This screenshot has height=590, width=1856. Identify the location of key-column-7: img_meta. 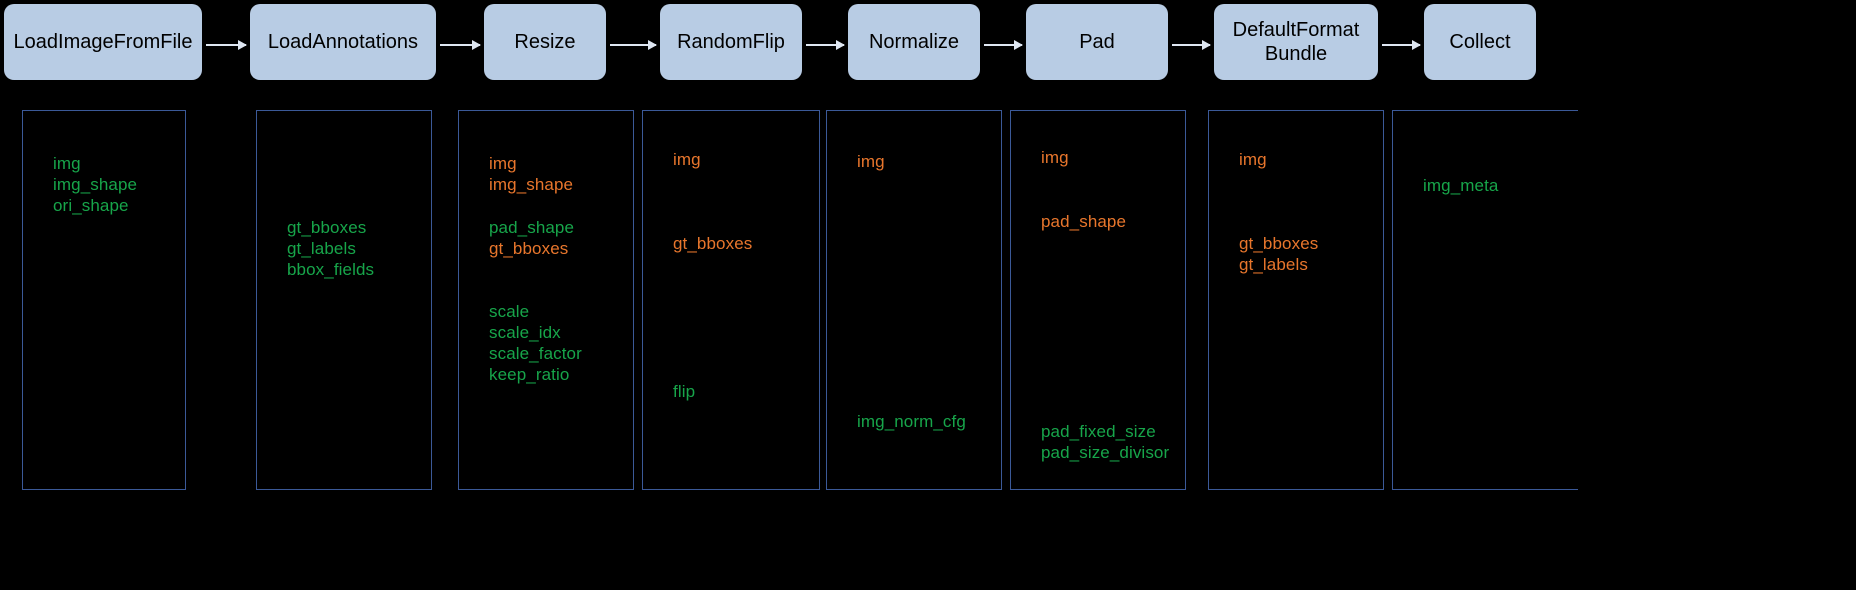
(1485, 300).